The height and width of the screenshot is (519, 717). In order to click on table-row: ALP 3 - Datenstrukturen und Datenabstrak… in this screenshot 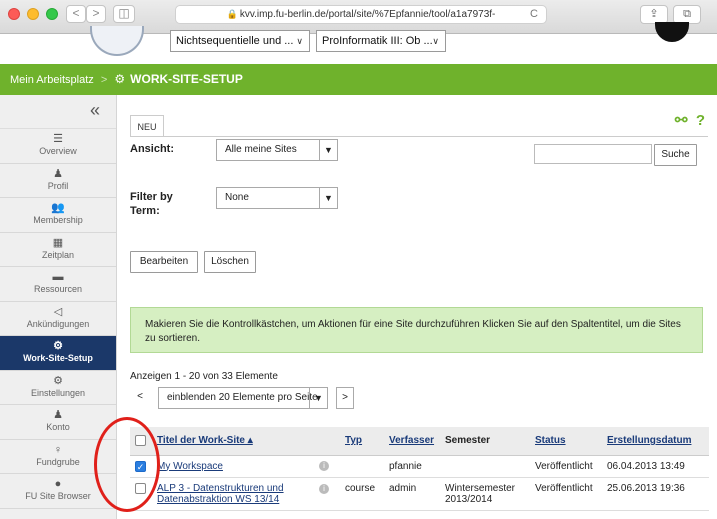, I will do `click(419, 494)`.